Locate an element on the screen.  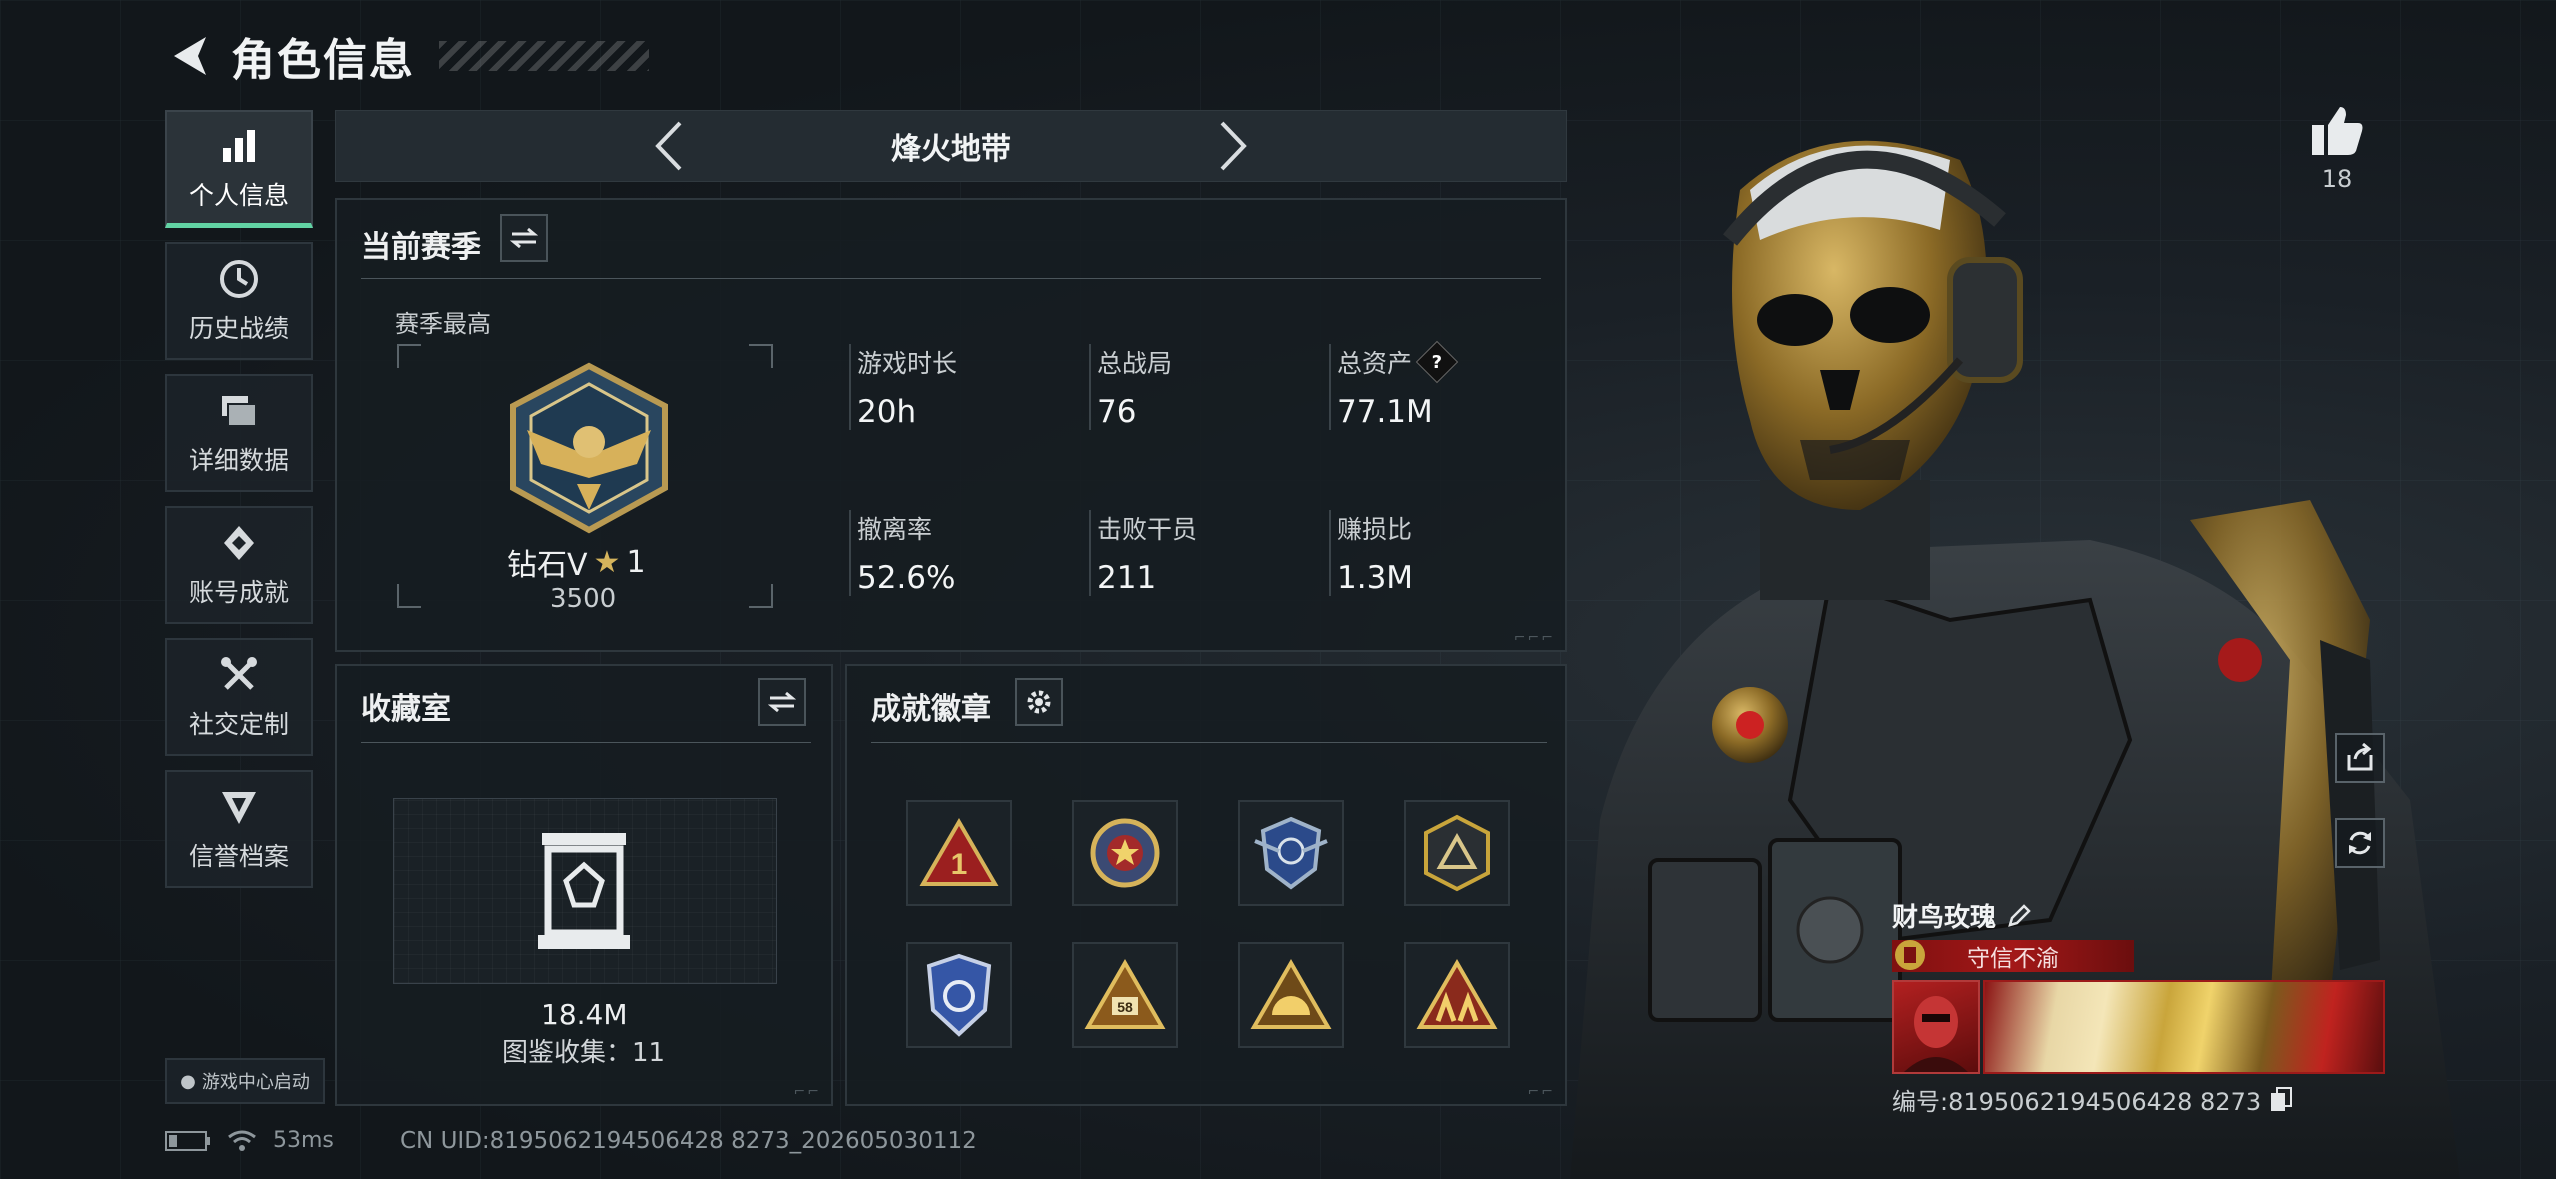
sidebar-item-label: 个人信息 is located at coordinates (238, 195).